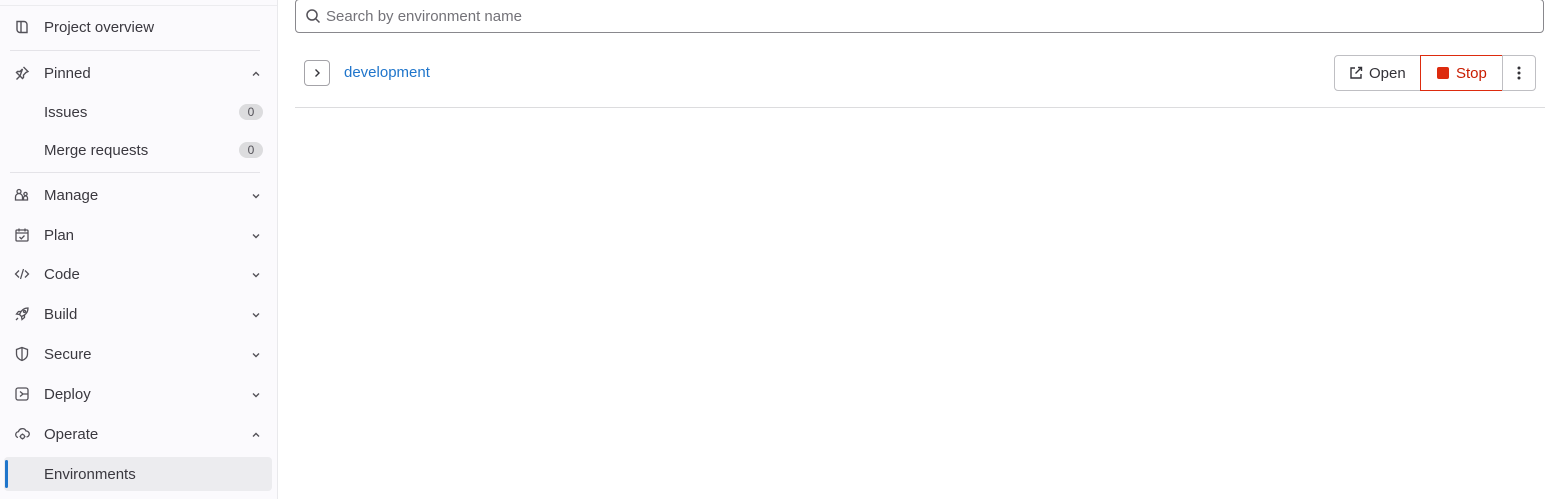  Describe the element at coordinates (22, 27) in the screenshot. I see `project-icon` at that location.